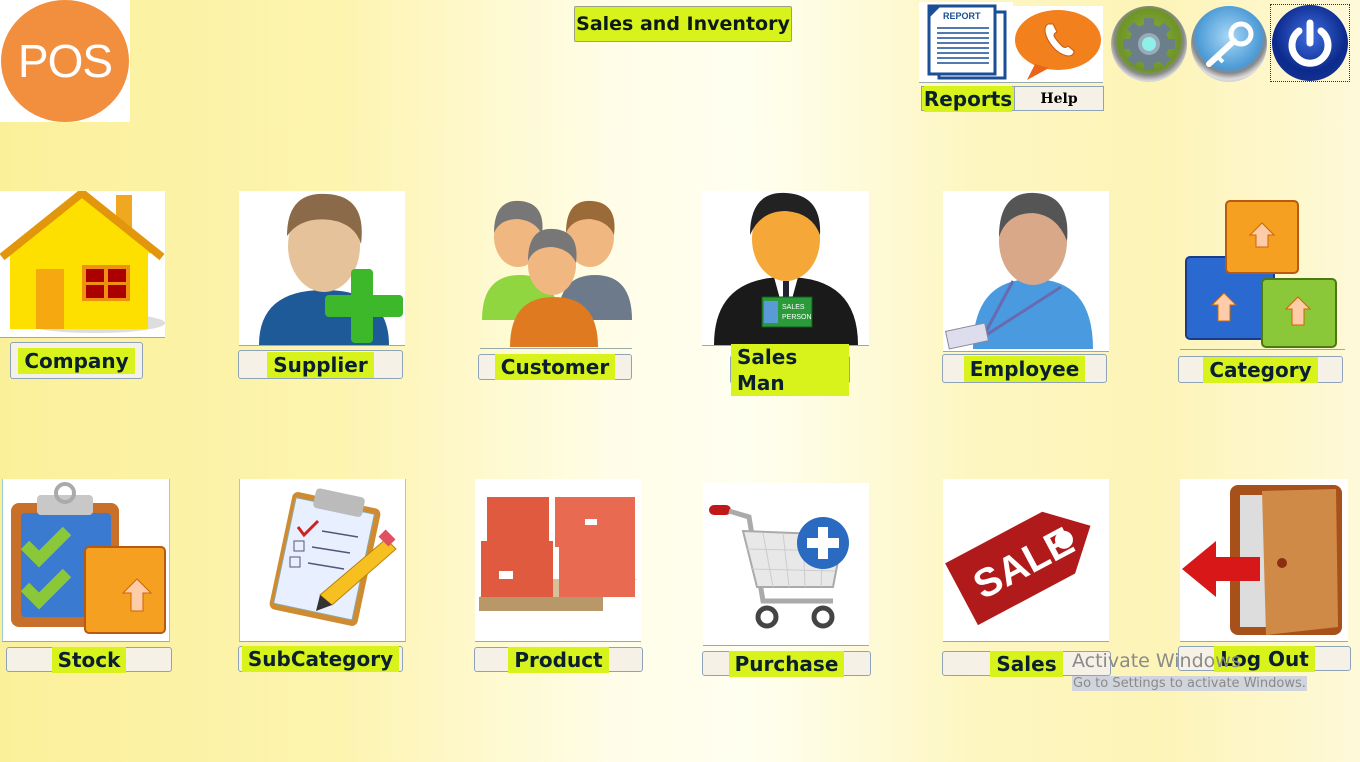  I want to click on help-button: Help, so click(1059, 98).